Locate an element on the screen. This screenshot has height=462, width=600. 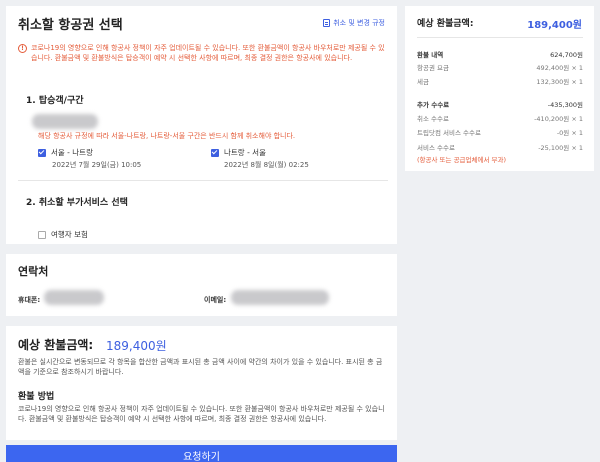
summary-row-fare: 항공권 요금 492,400원 × 1 is located at coordinates (500, 67).